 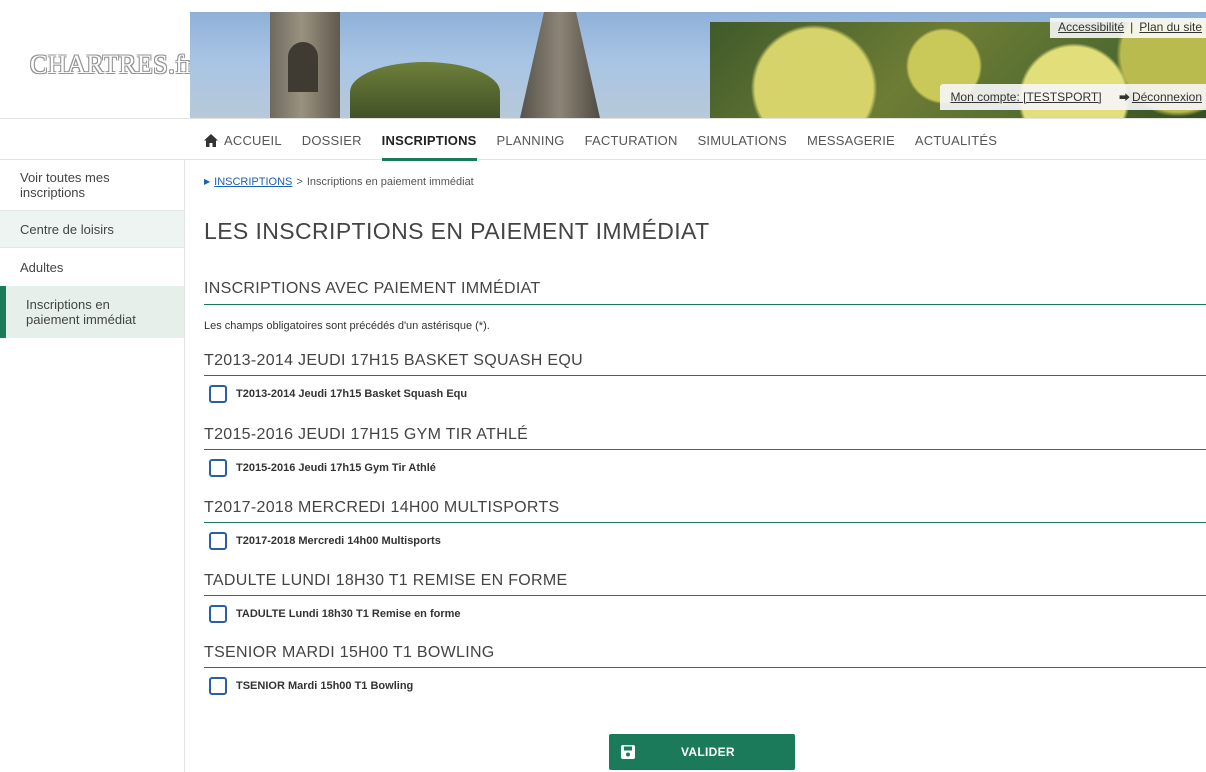 What do you see at coordinates (324, 686) in the screenshot?
I see `activity-option-label: TSENIOR Mardi 15h00 T1 Bowling` at bounding box center [324, 686].